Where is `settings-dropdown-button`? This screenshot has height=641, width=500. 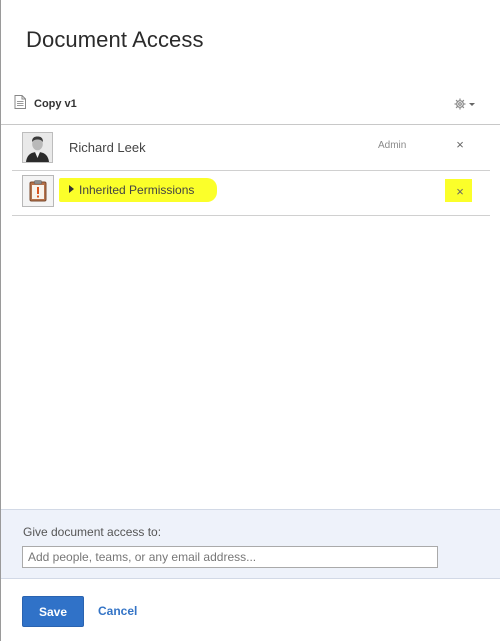
settings-dropdown-button is located at coordinates (467, 104).